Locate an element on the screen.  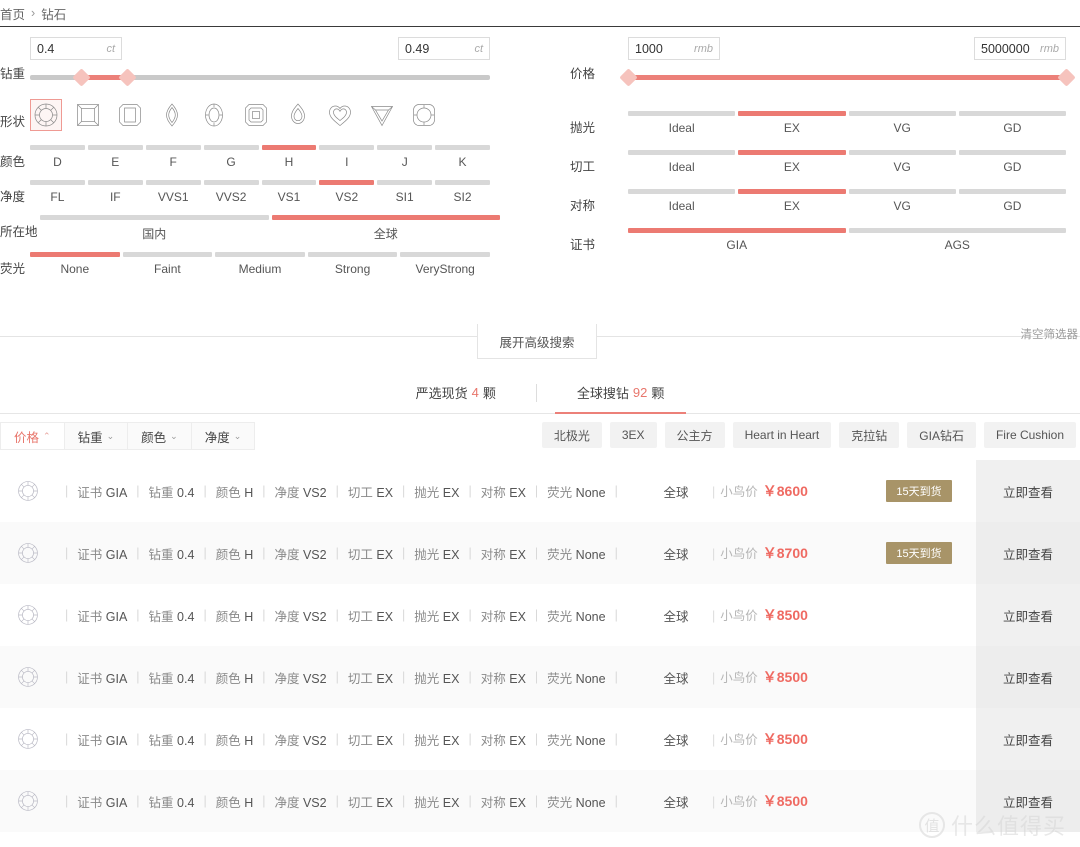
shape-option-oval is located at coordinates (214, 115).